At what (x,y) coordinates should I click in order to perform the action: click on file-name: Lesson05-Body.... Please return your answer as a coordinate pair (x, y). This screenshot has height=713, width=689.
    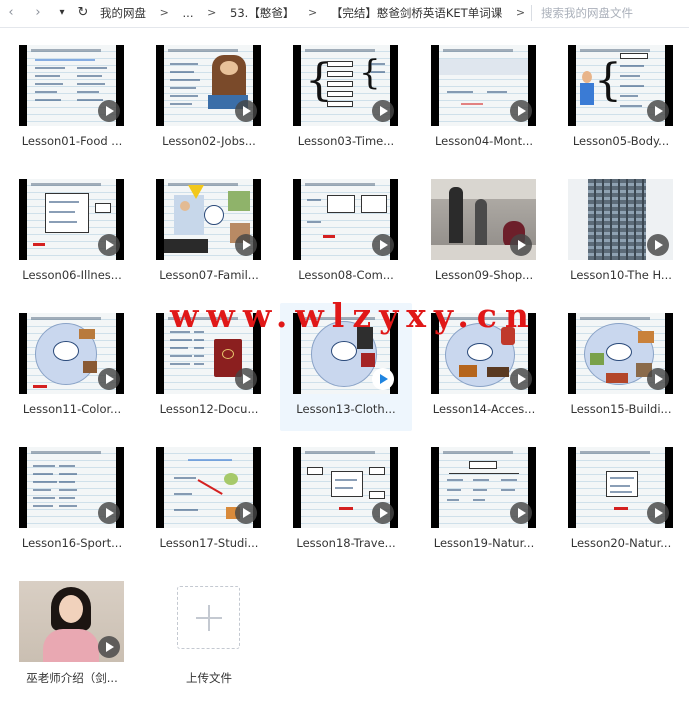
    Looking at the image, I should click on (621, 141).